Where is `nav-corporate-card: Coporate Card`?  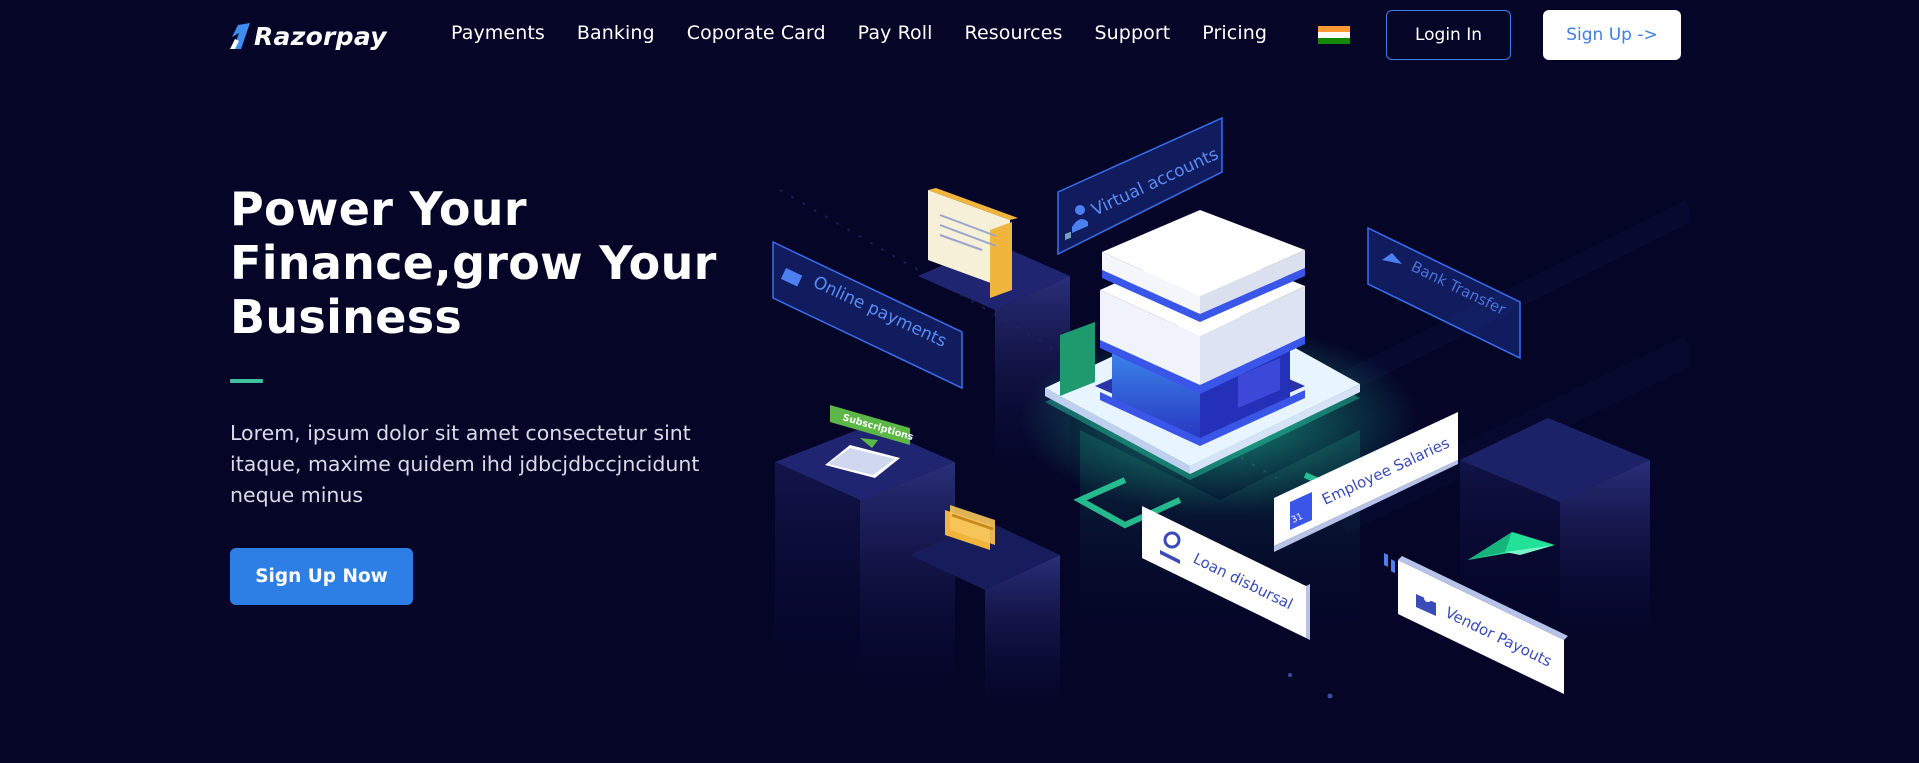 nav-corporate-card: Coporate Card is located at coordinates (756, 33).